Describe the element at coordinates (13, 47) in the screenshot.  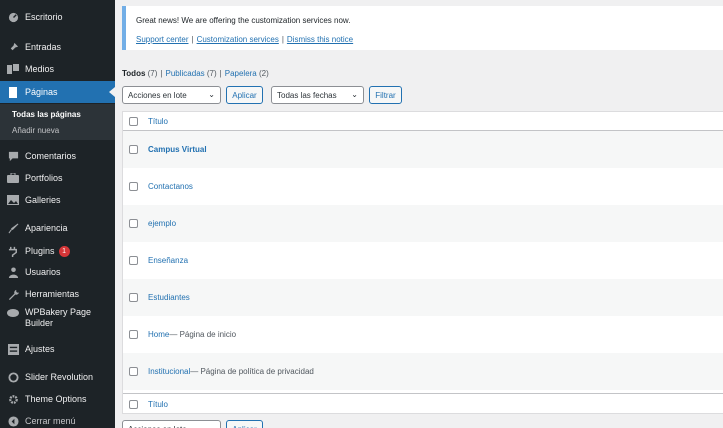
I see `pin-icon` at that location.